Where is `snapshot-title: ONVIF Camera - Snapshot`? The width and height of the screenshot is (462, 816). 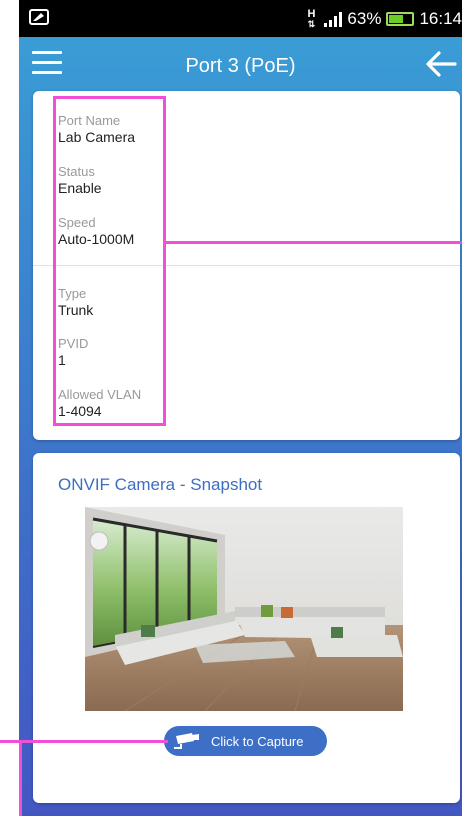
snapshot-title: ONVIF Camera - Snapshot is located at coordinates (160, 484).